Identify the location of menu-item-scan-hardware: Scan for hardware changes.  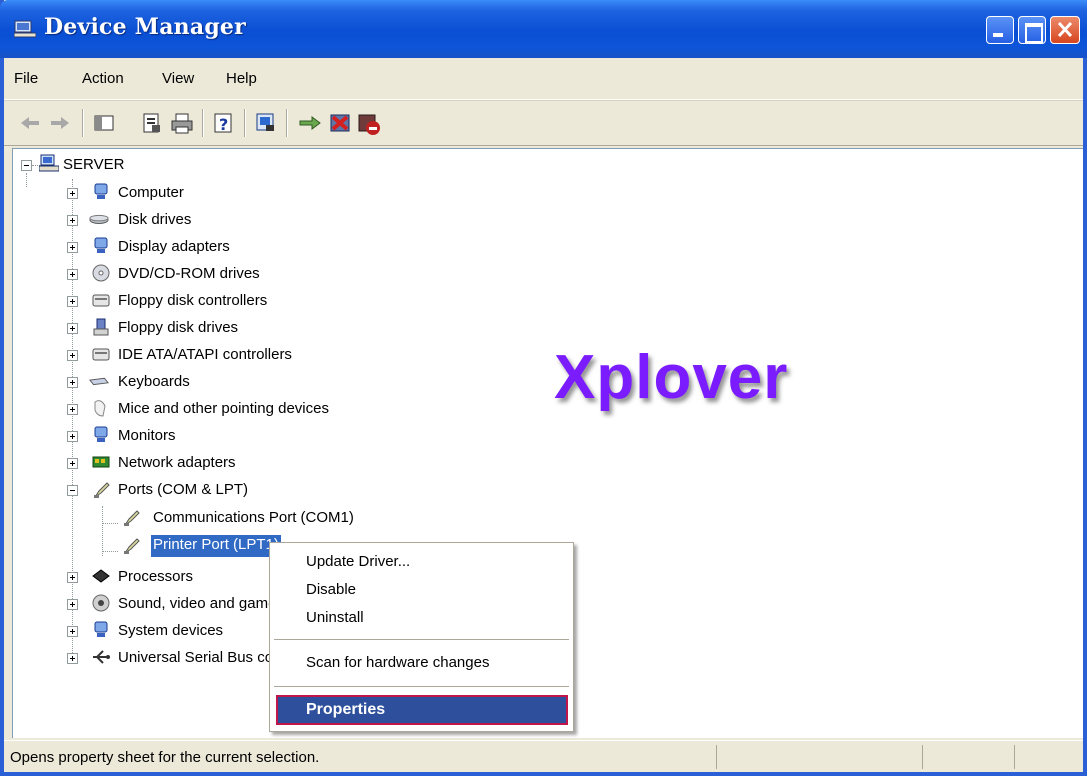
(397, 662).